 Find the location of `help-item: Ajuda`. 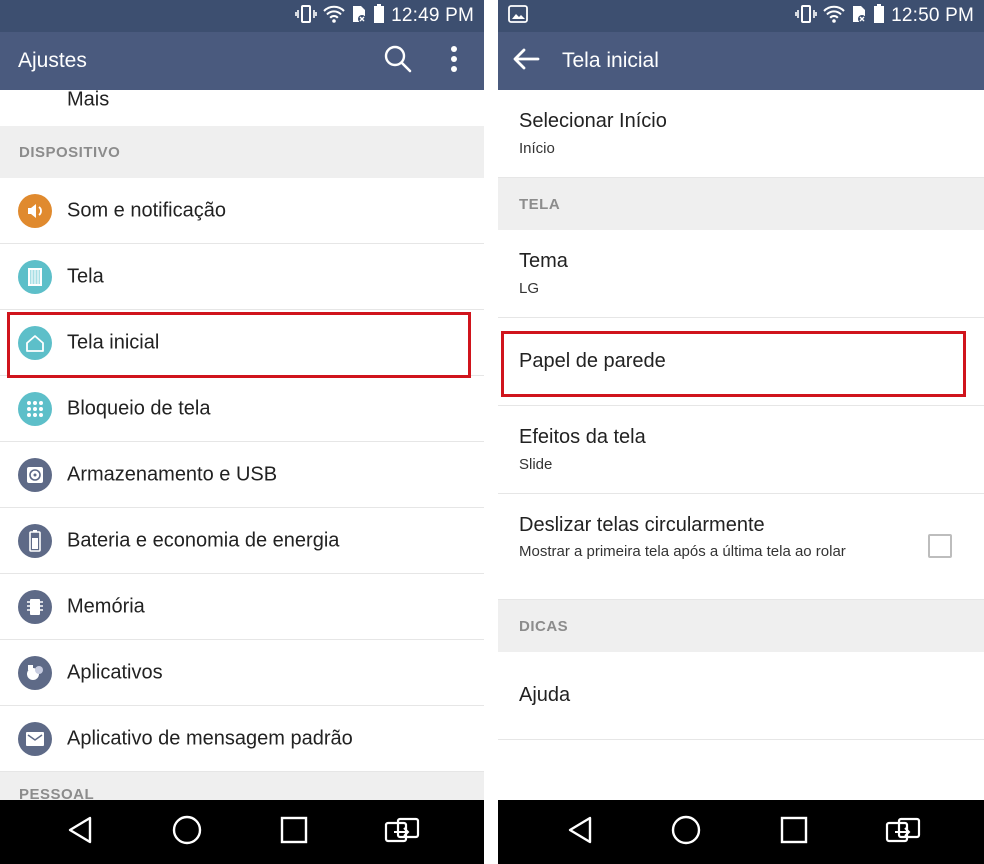

help-item: Ajuda is located at coordinates (741, 696).